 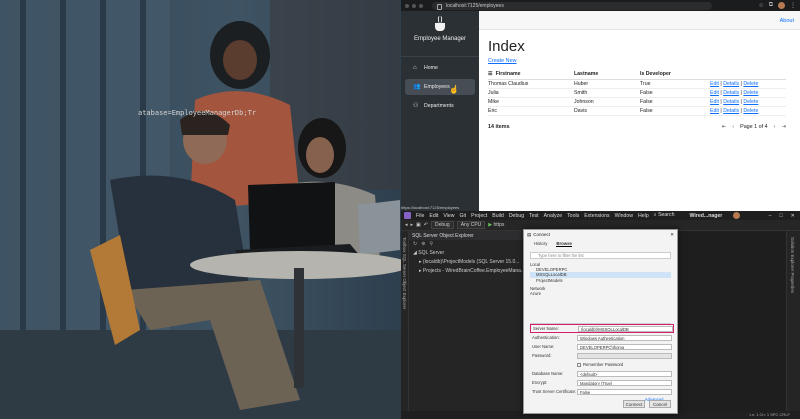 I want to click on menu-edit: Edit, so click(x=433, y=216).